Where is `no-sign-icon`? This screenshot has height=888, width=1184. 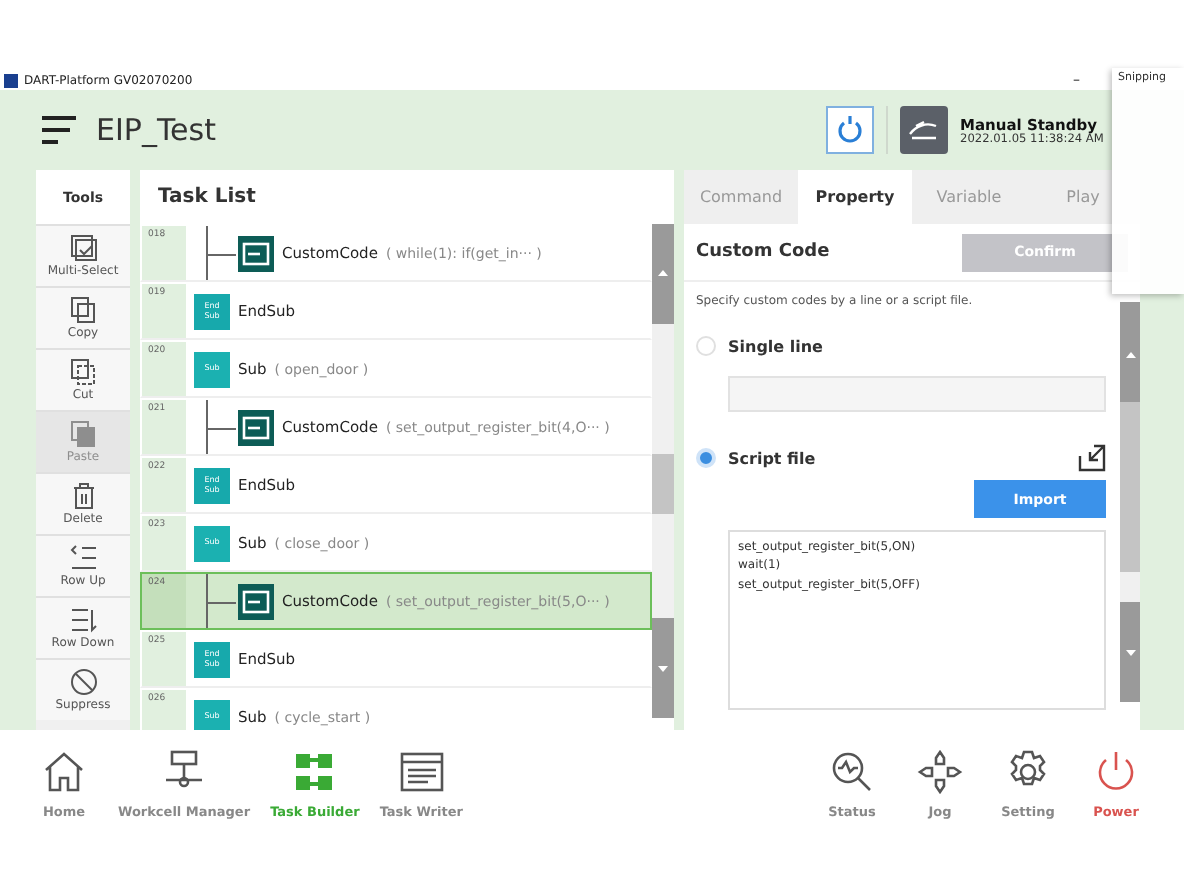 no-sign-icon is located at coordinates (83, 682).